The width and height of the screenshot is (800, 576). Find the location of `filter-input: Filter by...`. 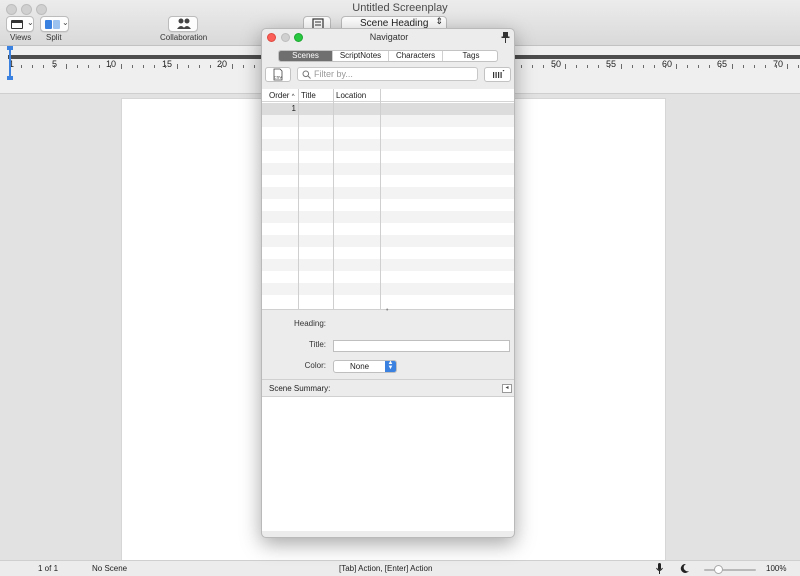

filter-input: Filter by... is located at coordinates (387, 74).